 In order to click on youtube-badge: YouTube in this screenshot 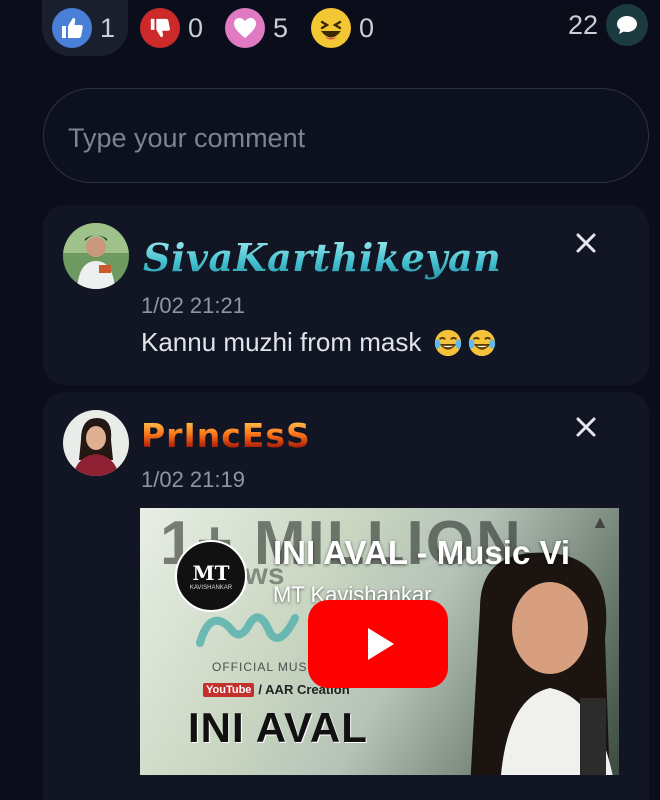, I will do `click(229, 689)`.